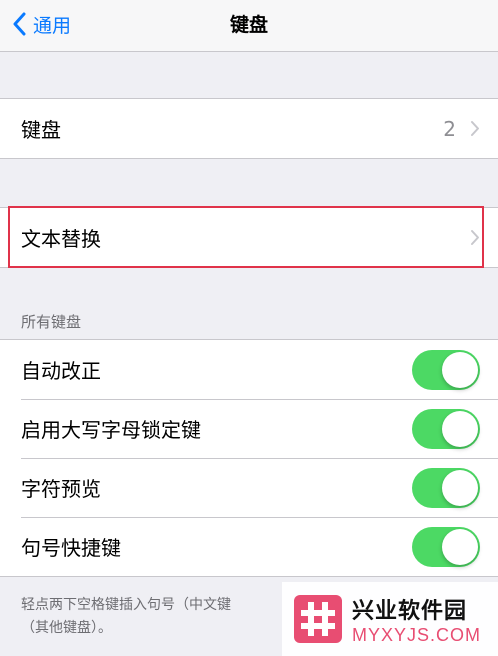  What do you see at coordinates (61, 239) in the screenshot?
I see `text-replacement-label: 文本替换` at bounding box center [61, 239].